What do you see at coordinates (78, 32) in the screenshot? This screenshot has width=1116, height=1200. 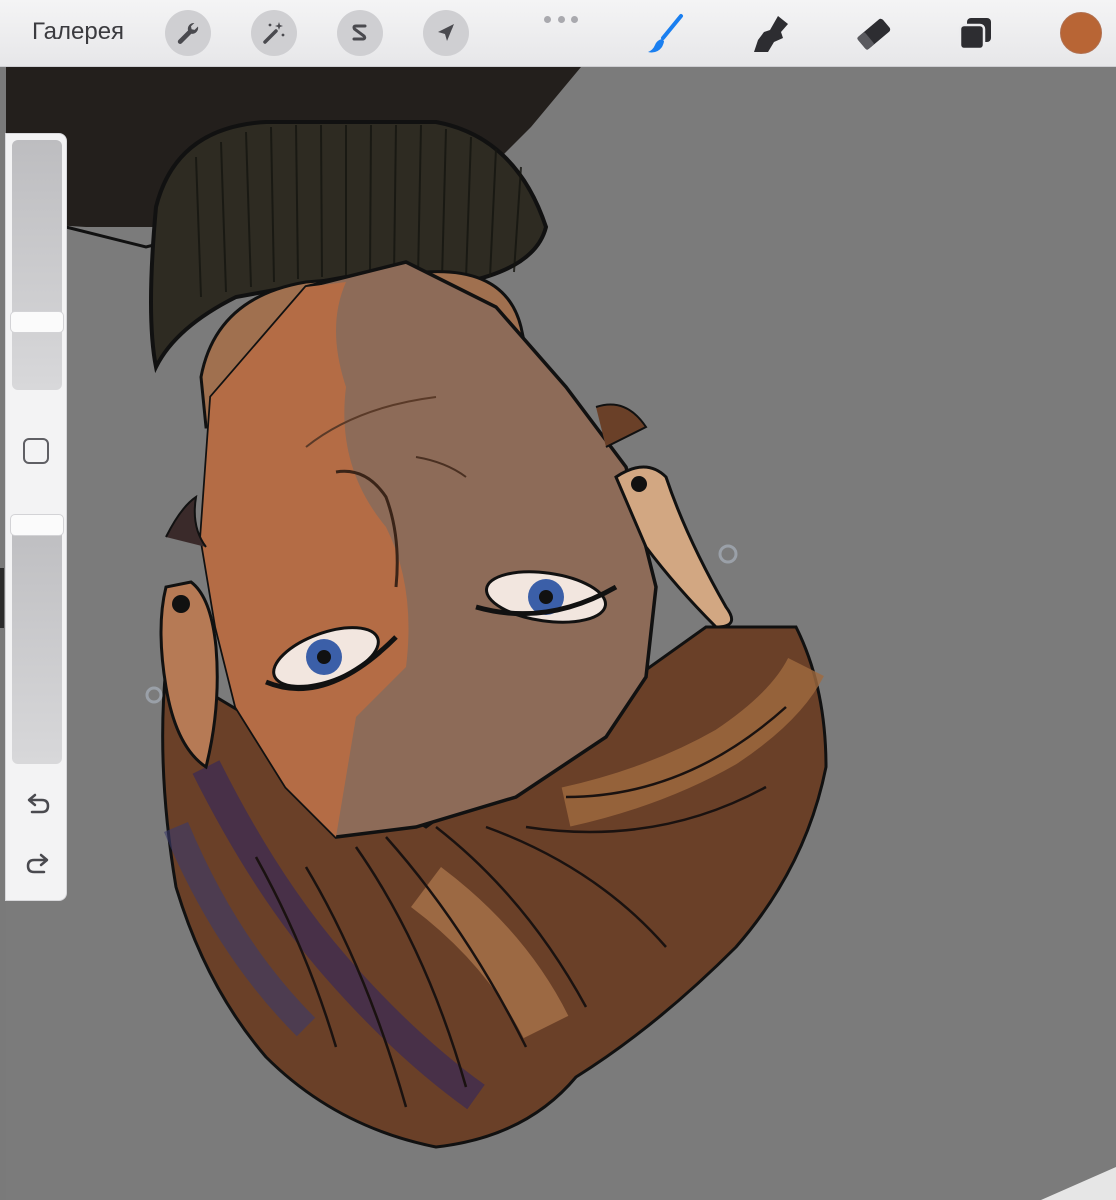 I see `gallery-button: Галерея` at bounding box center [78, 32].